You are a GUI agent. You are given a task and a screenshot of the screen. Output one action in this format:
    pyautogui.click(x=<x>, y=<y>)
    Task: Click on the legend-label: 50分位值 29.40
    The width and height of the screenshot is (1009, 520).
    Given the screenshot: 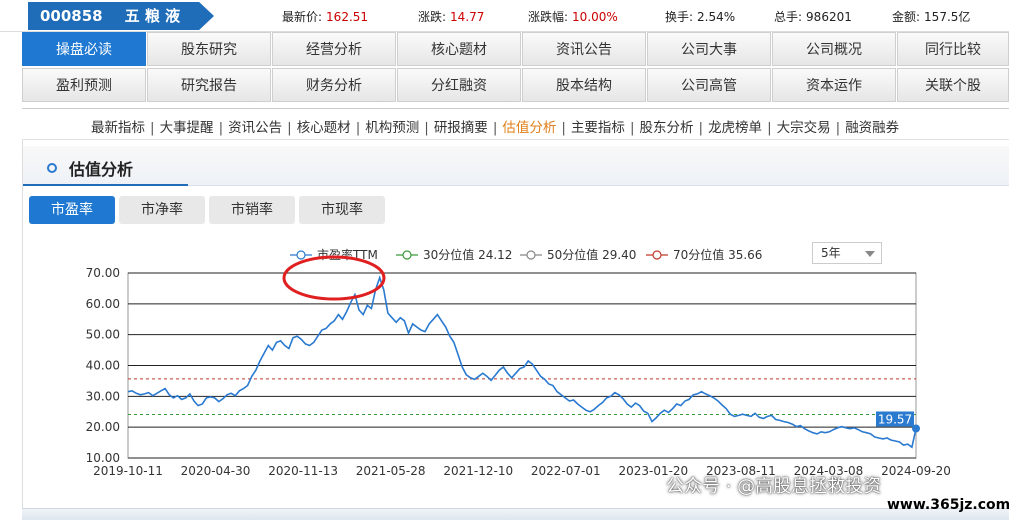 What is the action you would take?
    pyautogui.click(x=591, y=254)
    